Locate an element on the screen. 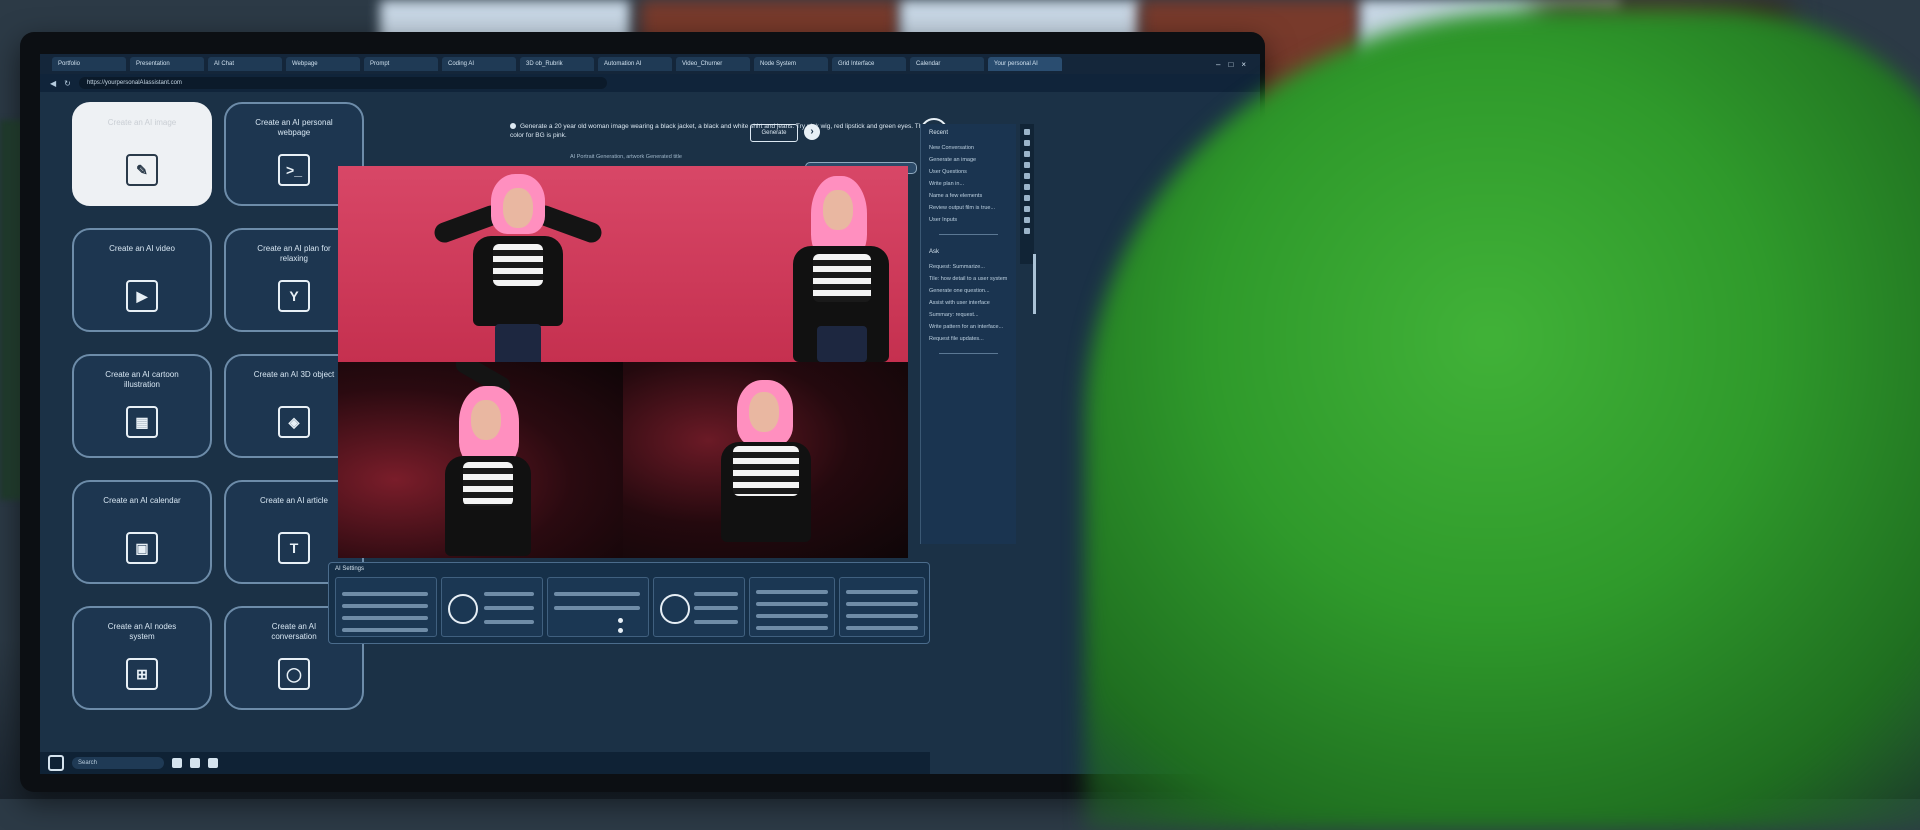 The width and height of the screenshot is (1920, 830). history-item: Generate an image is located at coordinates (968, 160).